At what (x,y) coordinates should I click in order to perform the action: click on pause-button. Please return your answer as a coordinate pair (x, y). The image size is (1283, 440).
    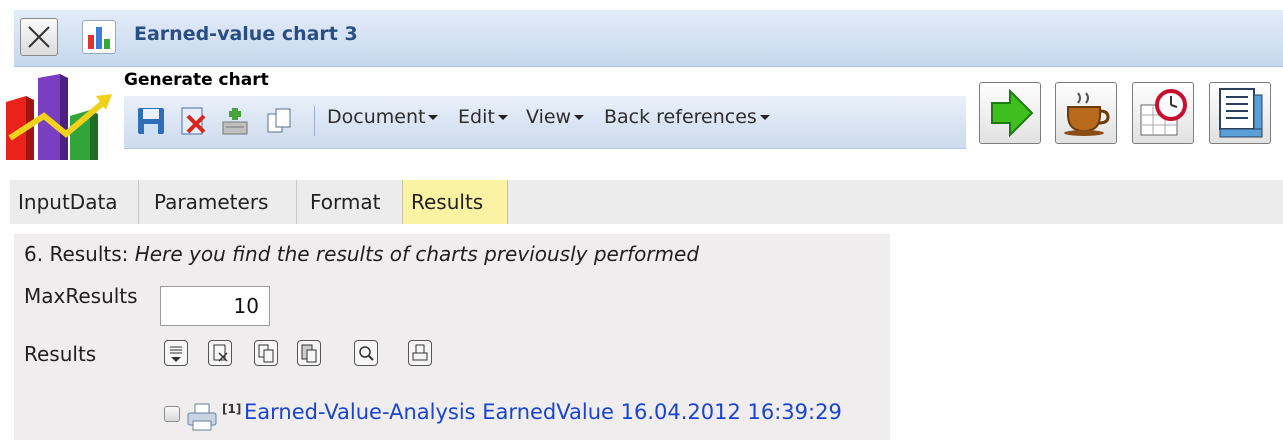
    Looking at the image, I should click on (1086, 113).